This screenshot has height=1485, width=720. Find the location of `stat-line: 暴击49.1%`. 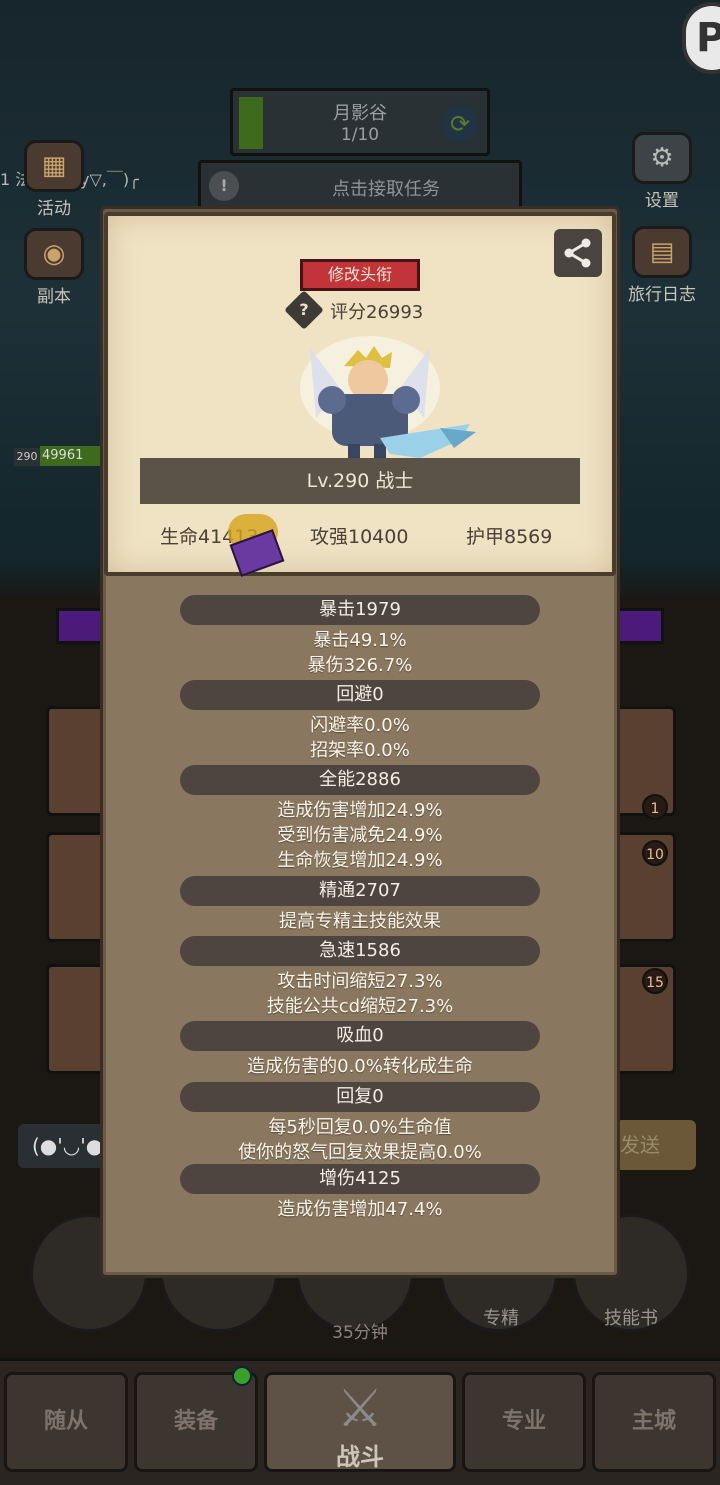

stat-line: 暴击49.1% is located at coordinates (360, 640).